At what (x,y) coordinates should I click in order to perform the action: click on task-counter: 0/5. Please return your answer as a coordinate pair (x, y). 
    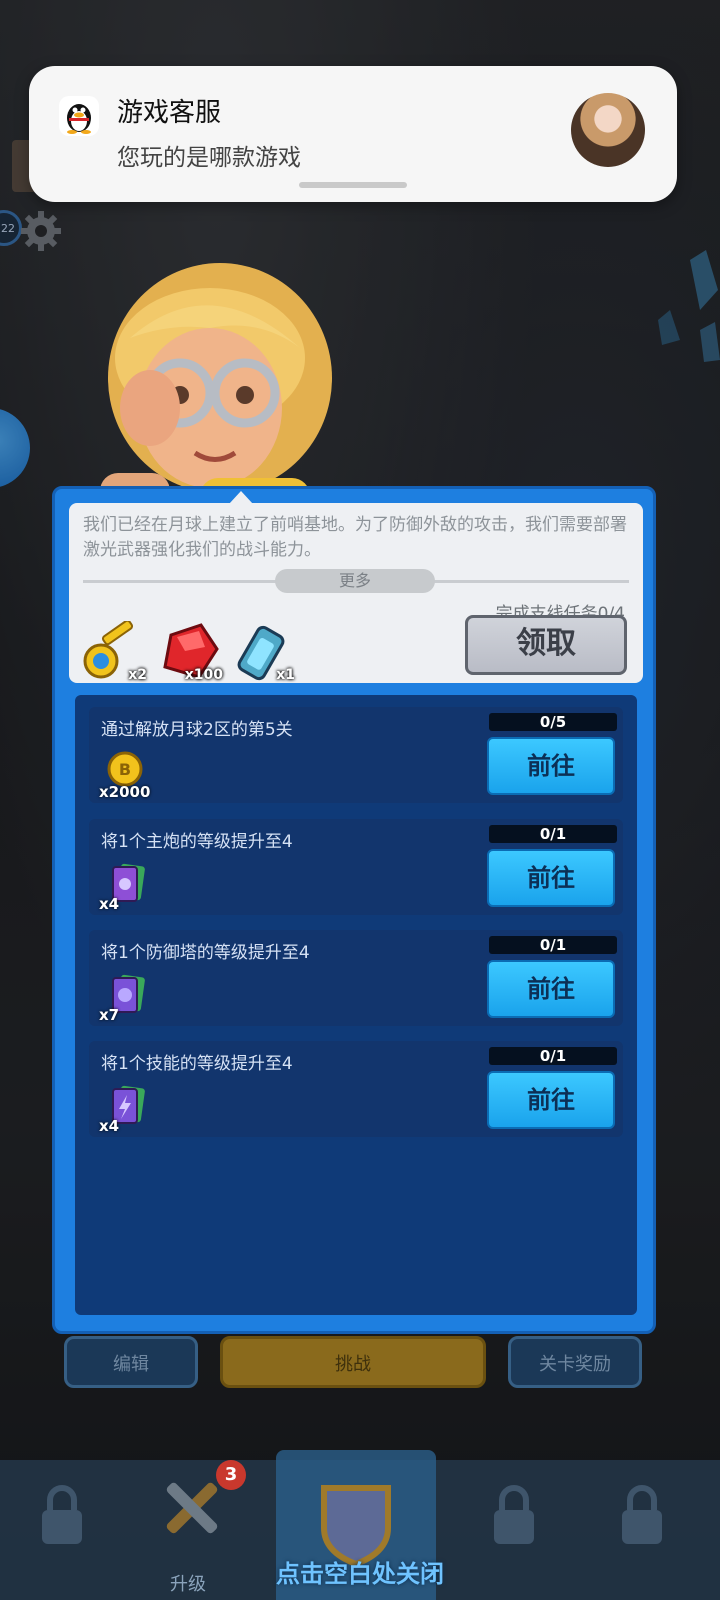
    Looking at the image, I should click on (553, 722).